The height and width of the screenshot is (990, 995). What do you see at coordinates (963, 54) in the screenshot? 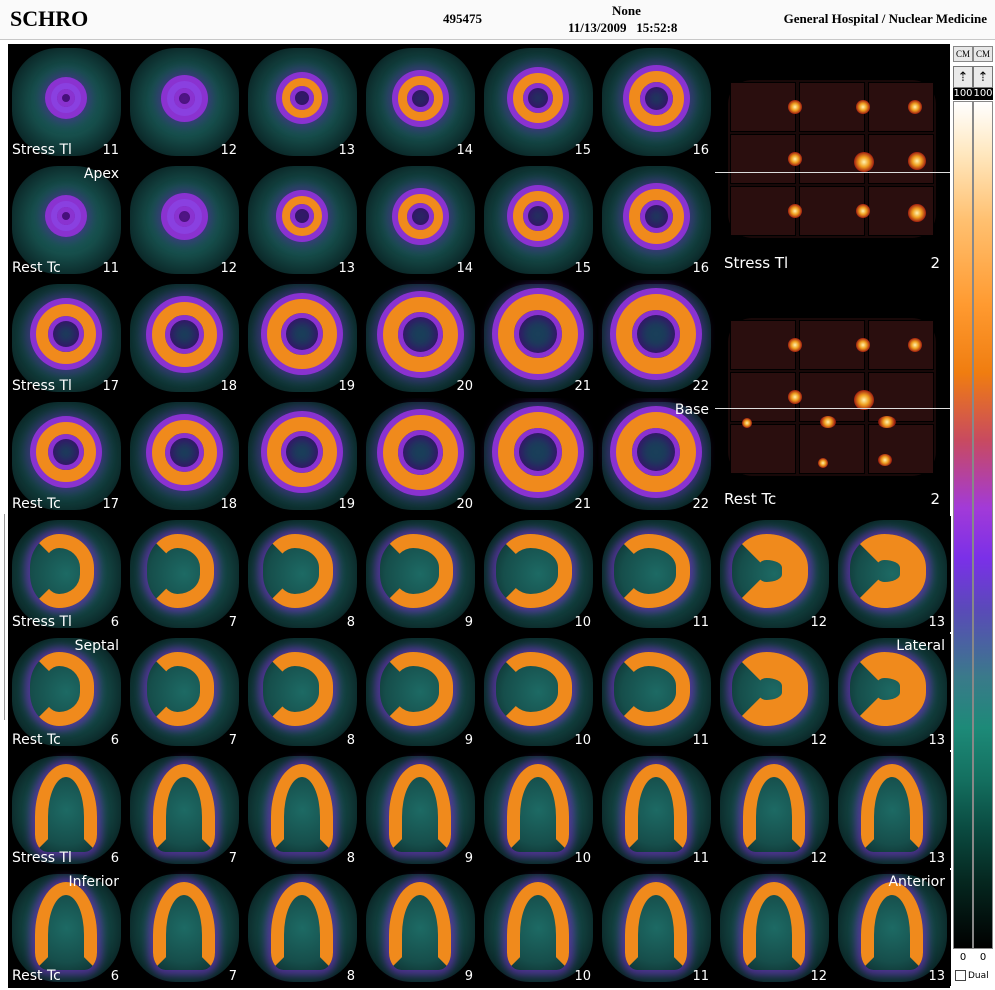
I see `cm-button-left: CM` at bounding box center [963, 54].